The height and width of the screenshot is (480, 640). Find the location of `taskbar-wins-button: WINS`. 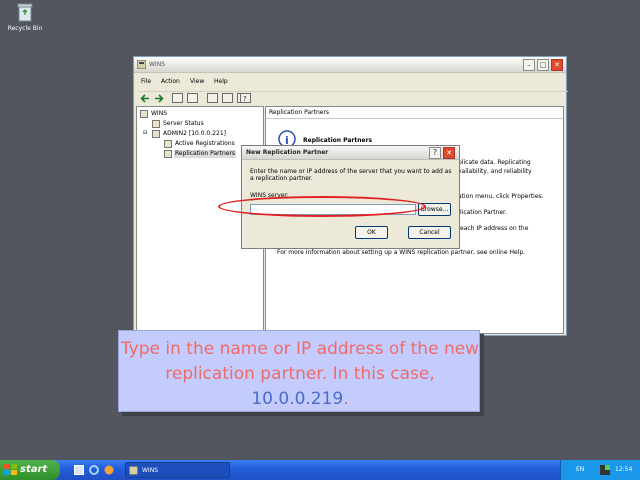

taskbar-wins-button: WINS is located at coordinates (177, 470).